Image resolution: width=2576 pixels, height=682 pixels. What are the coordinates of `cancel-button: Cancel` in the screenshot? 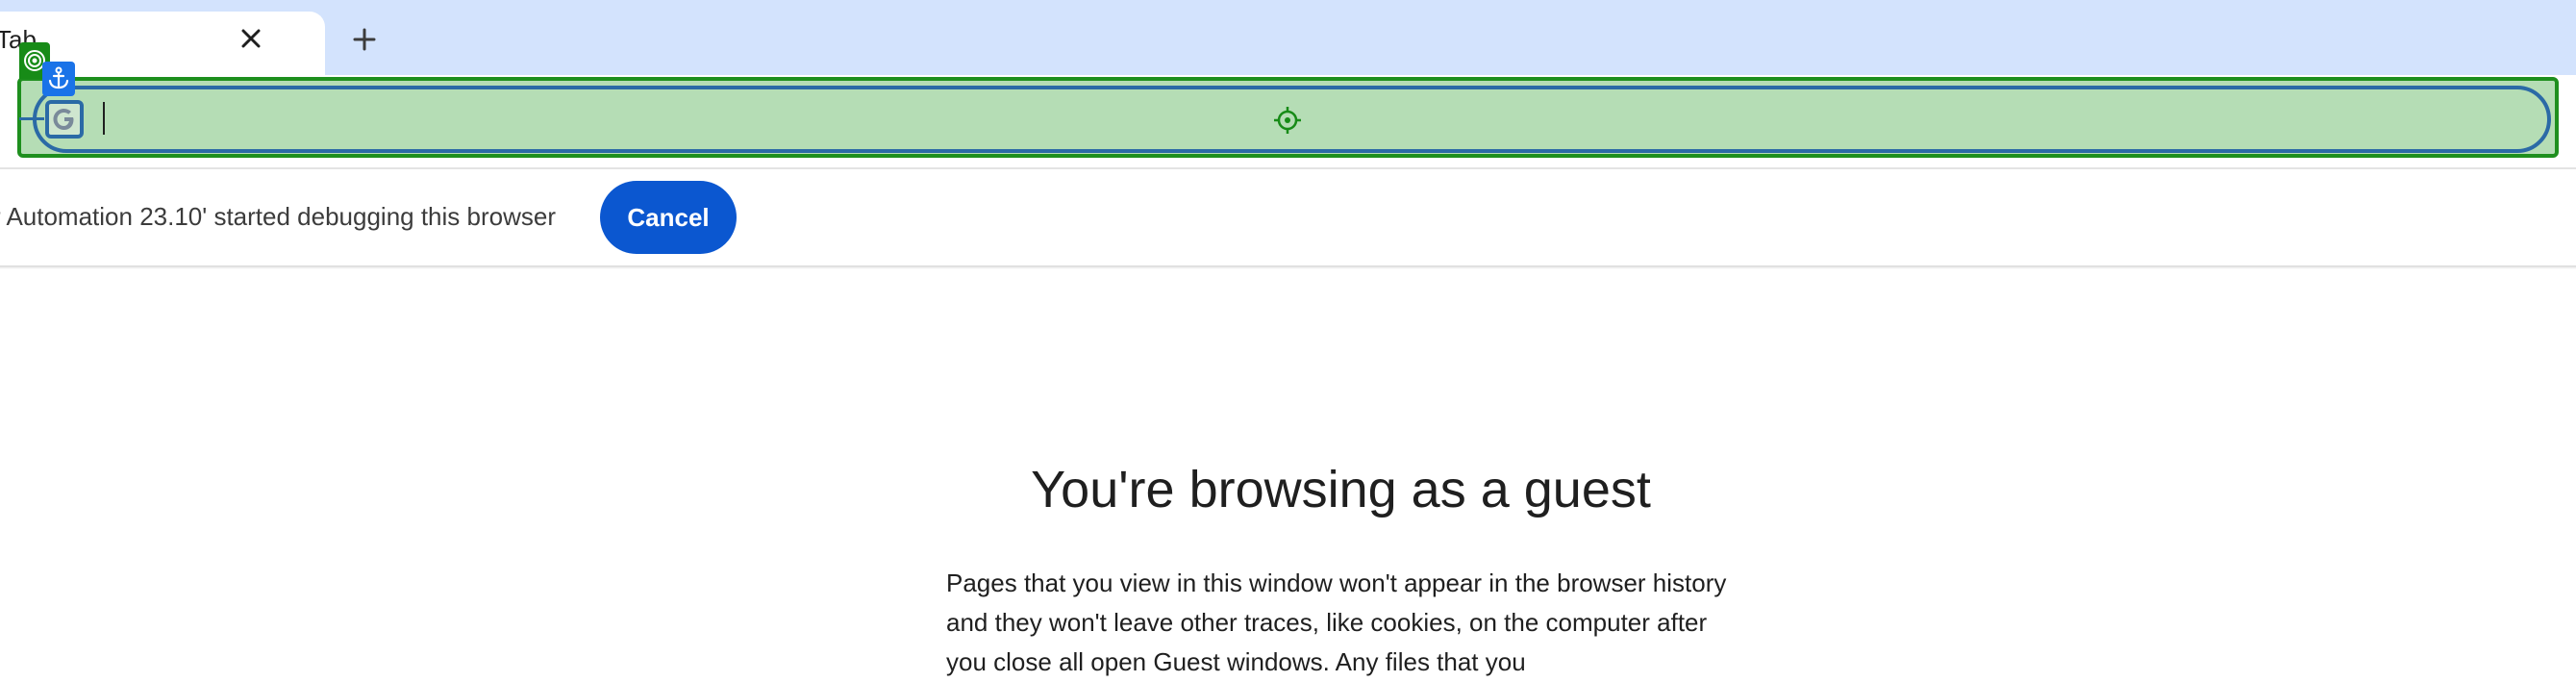 It's located at (668, 217).